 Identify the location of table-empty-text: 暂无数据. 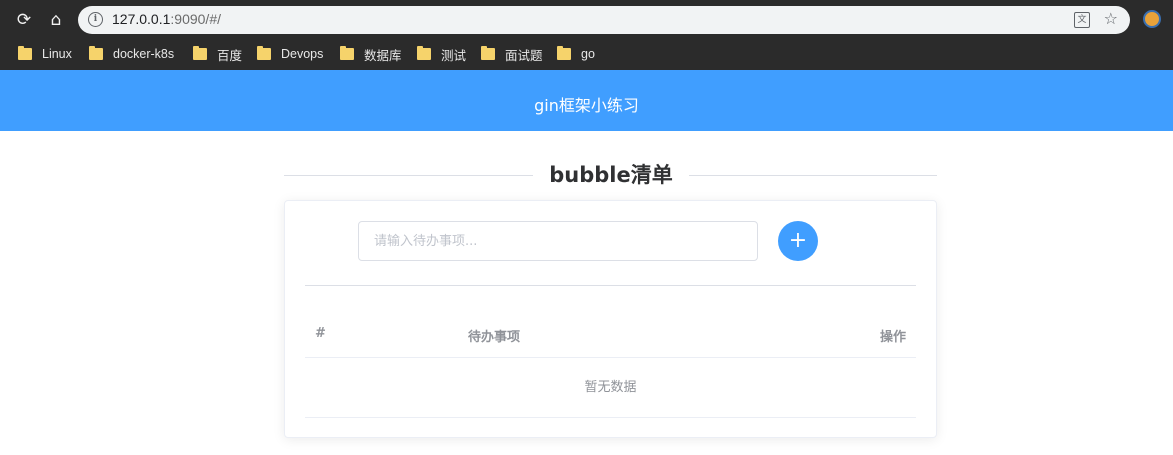
(610, 388).